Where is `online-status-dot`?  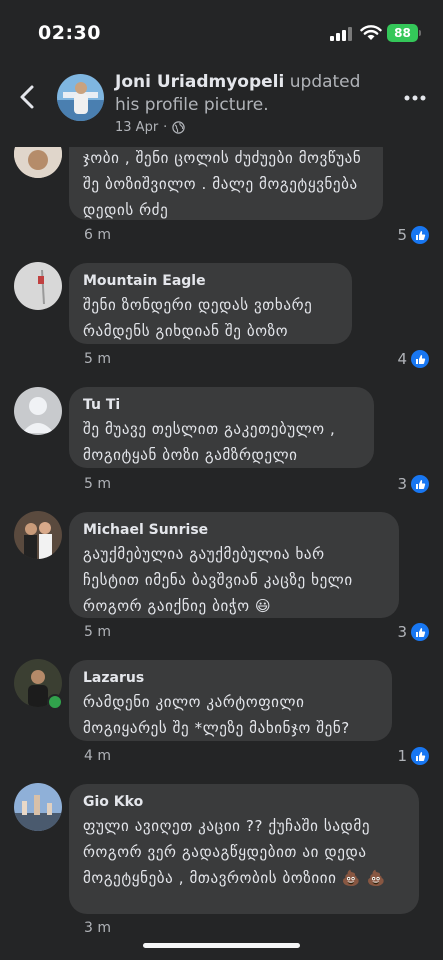 online-status-dot is located at coordinates (55, 702).